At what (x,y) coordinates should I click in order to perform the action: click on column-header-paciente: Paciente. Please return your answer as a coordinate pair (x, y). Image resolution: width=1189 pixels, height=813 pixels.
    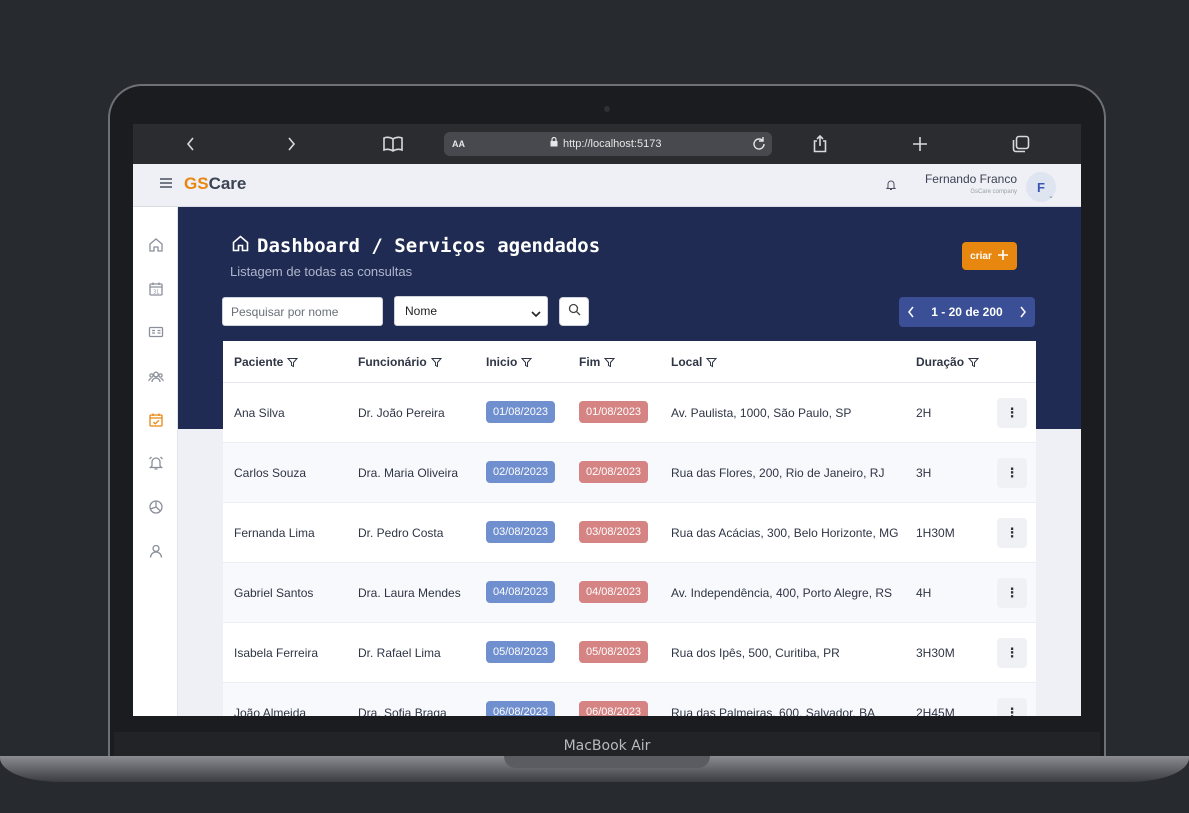
    Looking at the image, I should click on (266, 362).